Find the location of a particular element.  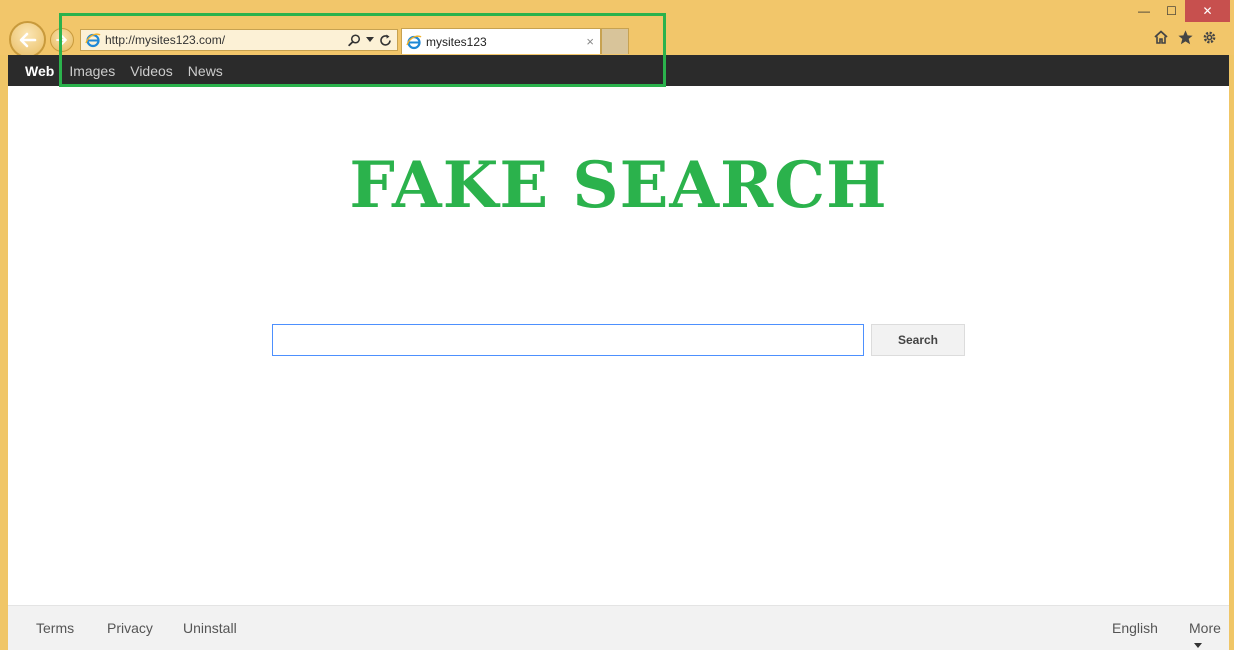

close-tab-icon: × is located at coordinates (590, 41).